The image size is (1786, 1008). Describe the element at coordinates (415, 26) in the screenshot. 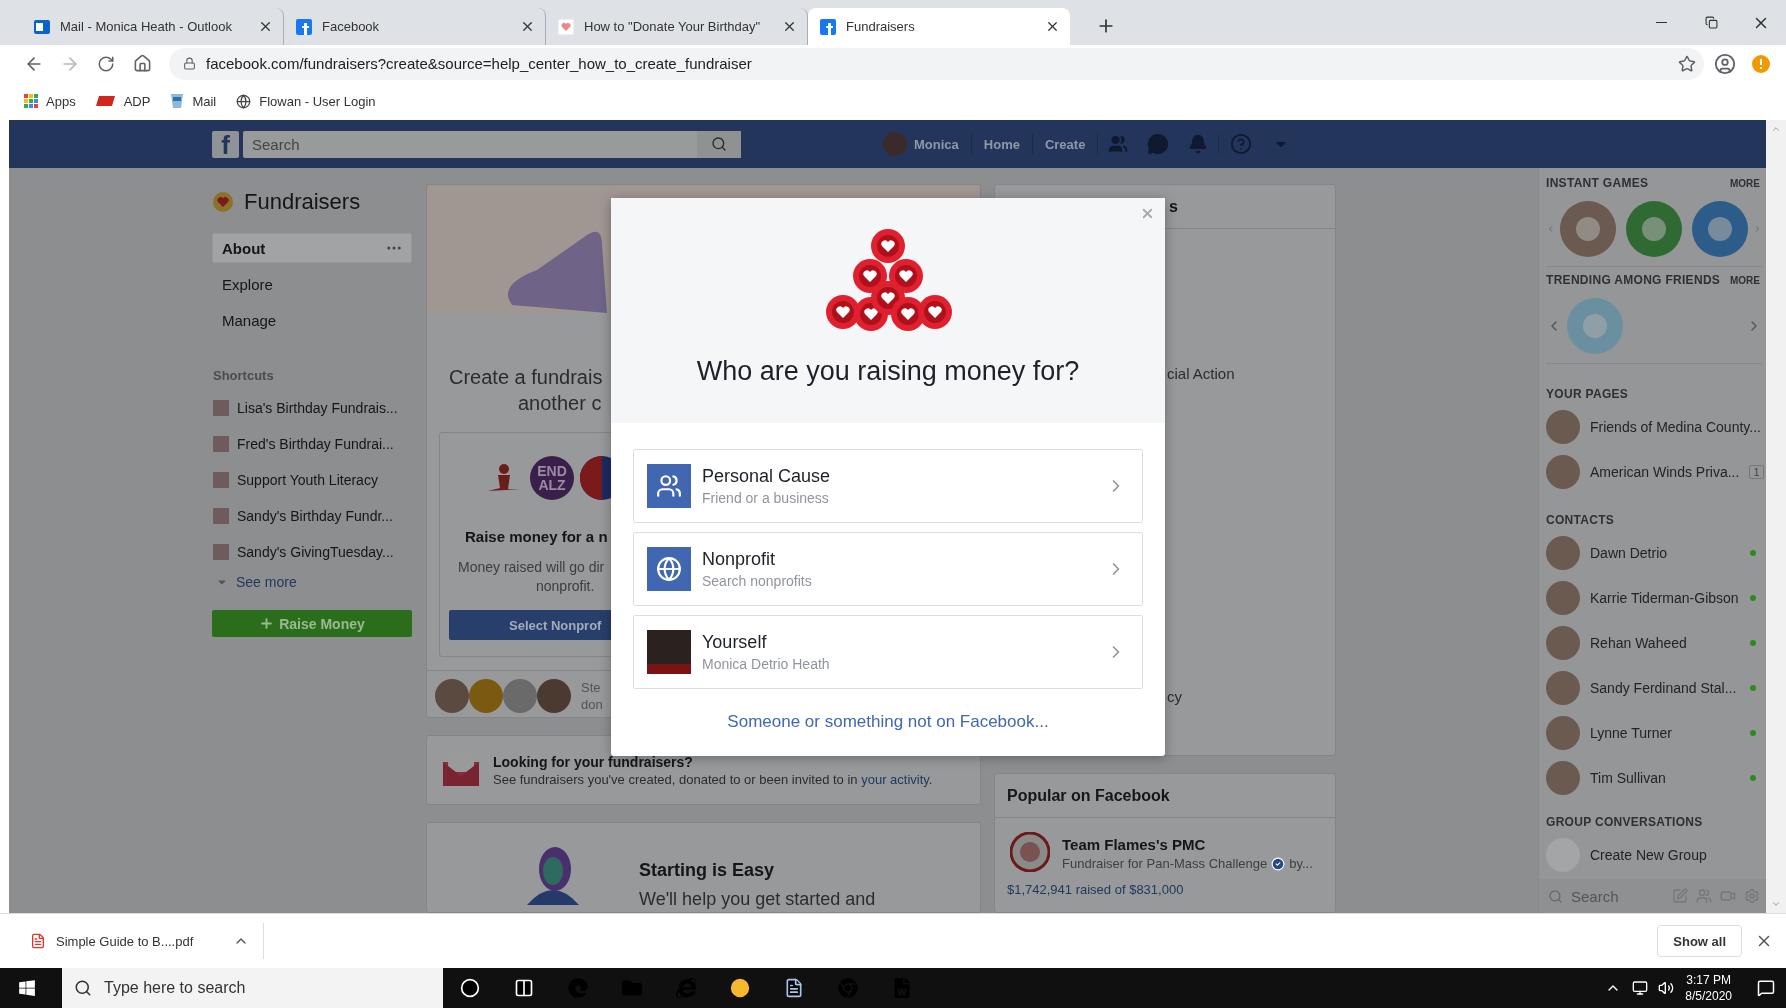

I see `browser-tab: Facebook` at that location.